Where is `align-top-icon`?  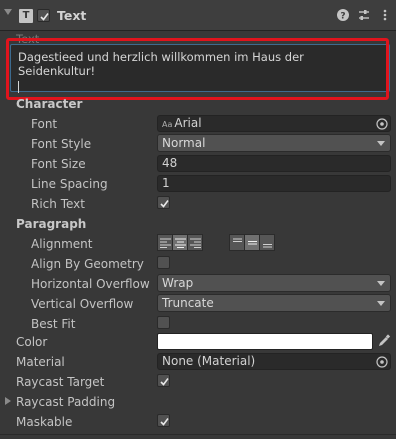 align-top-icon is located at coordinates (237, 240).